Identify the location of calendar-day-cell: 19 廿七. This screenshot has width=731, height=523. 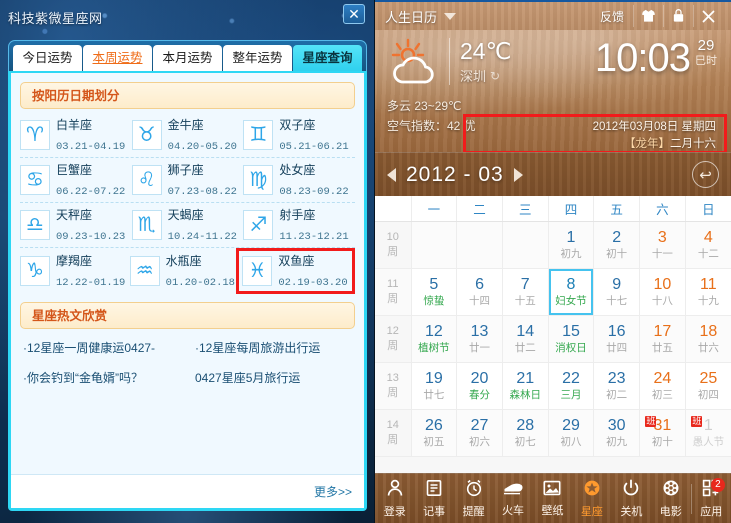
(434, 386).